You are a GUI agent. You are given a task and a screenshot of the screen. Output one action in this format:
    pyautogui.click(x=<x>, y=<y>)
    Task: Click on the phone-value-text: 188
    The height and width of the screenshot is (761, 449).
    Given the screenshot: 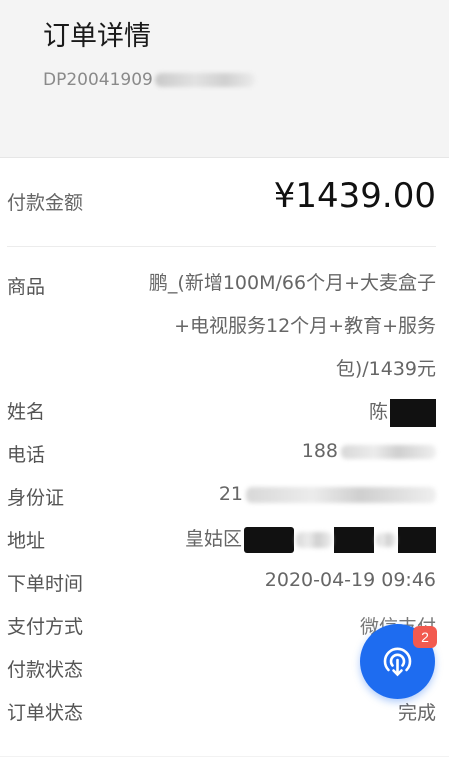 What is the action you would take?
    pyautogui.click(x=319, y=451)
    